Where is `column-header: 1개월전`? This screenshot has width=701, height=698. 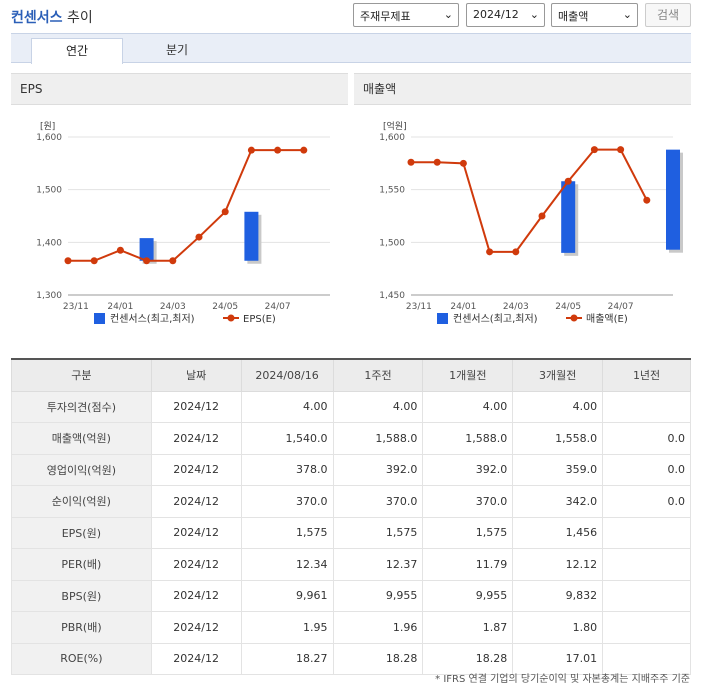 column-header: 1개월전 is located at coordinates (468, 375).